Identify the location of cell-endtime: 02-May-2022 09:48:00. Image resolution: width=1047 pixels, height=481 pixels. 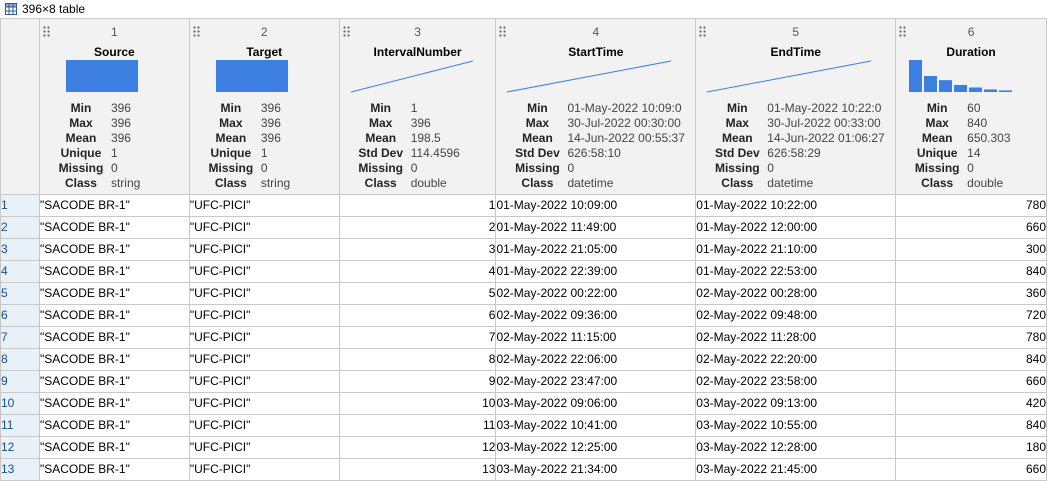
(796, 315).